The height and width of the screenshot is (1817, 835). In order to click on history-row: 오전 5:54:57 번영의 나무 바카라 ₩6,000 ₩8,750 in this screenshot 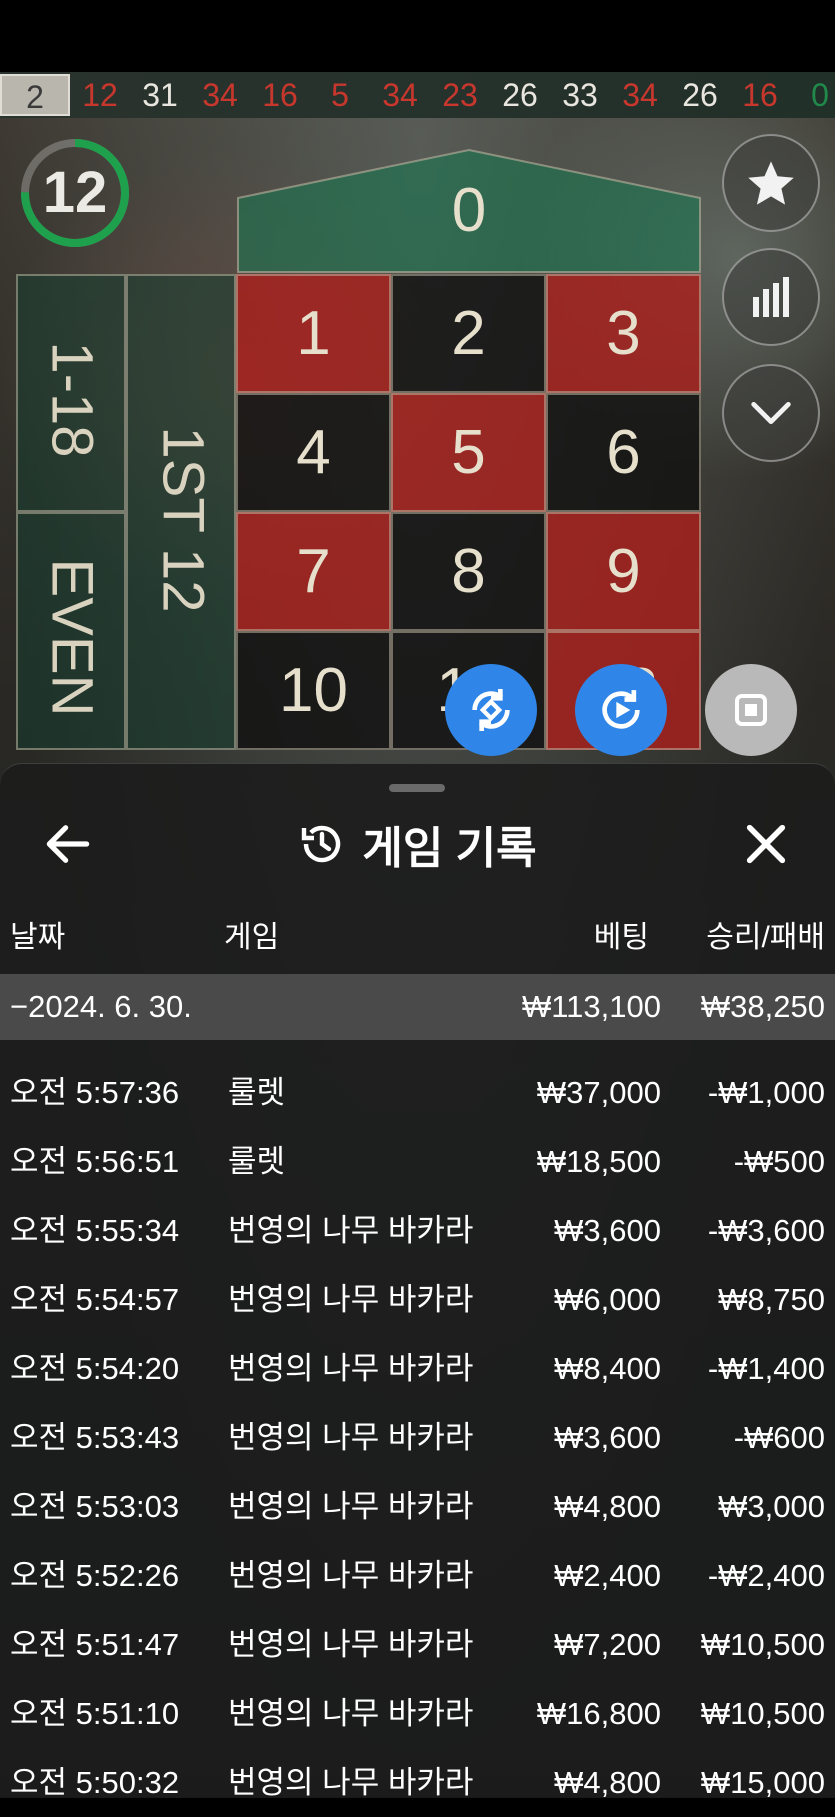, I will do `click(417, 1299)`.